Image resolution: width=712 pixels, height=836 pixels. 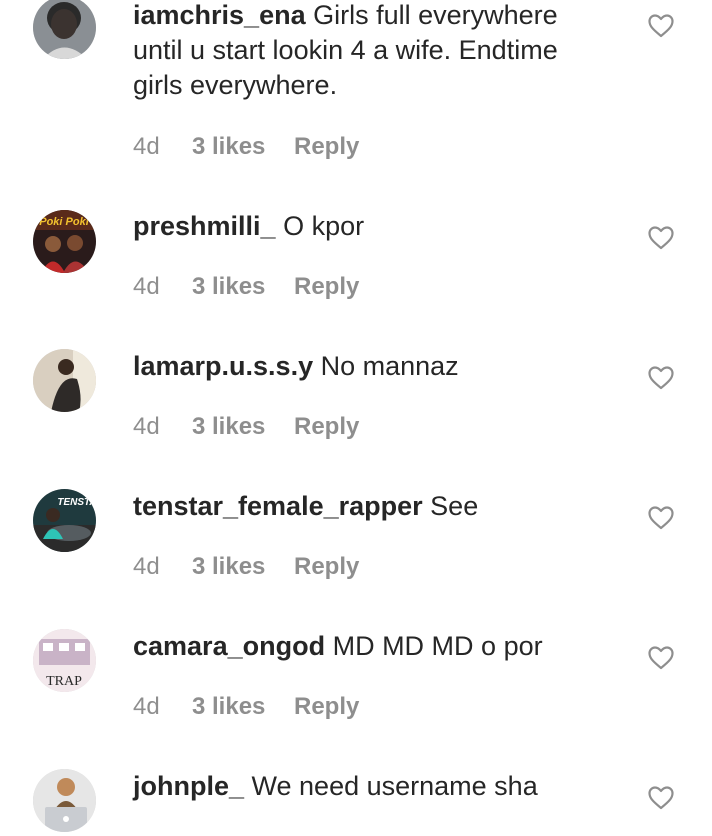 I want to click on avatar-image: TRAP, so click(x=64, y=660).